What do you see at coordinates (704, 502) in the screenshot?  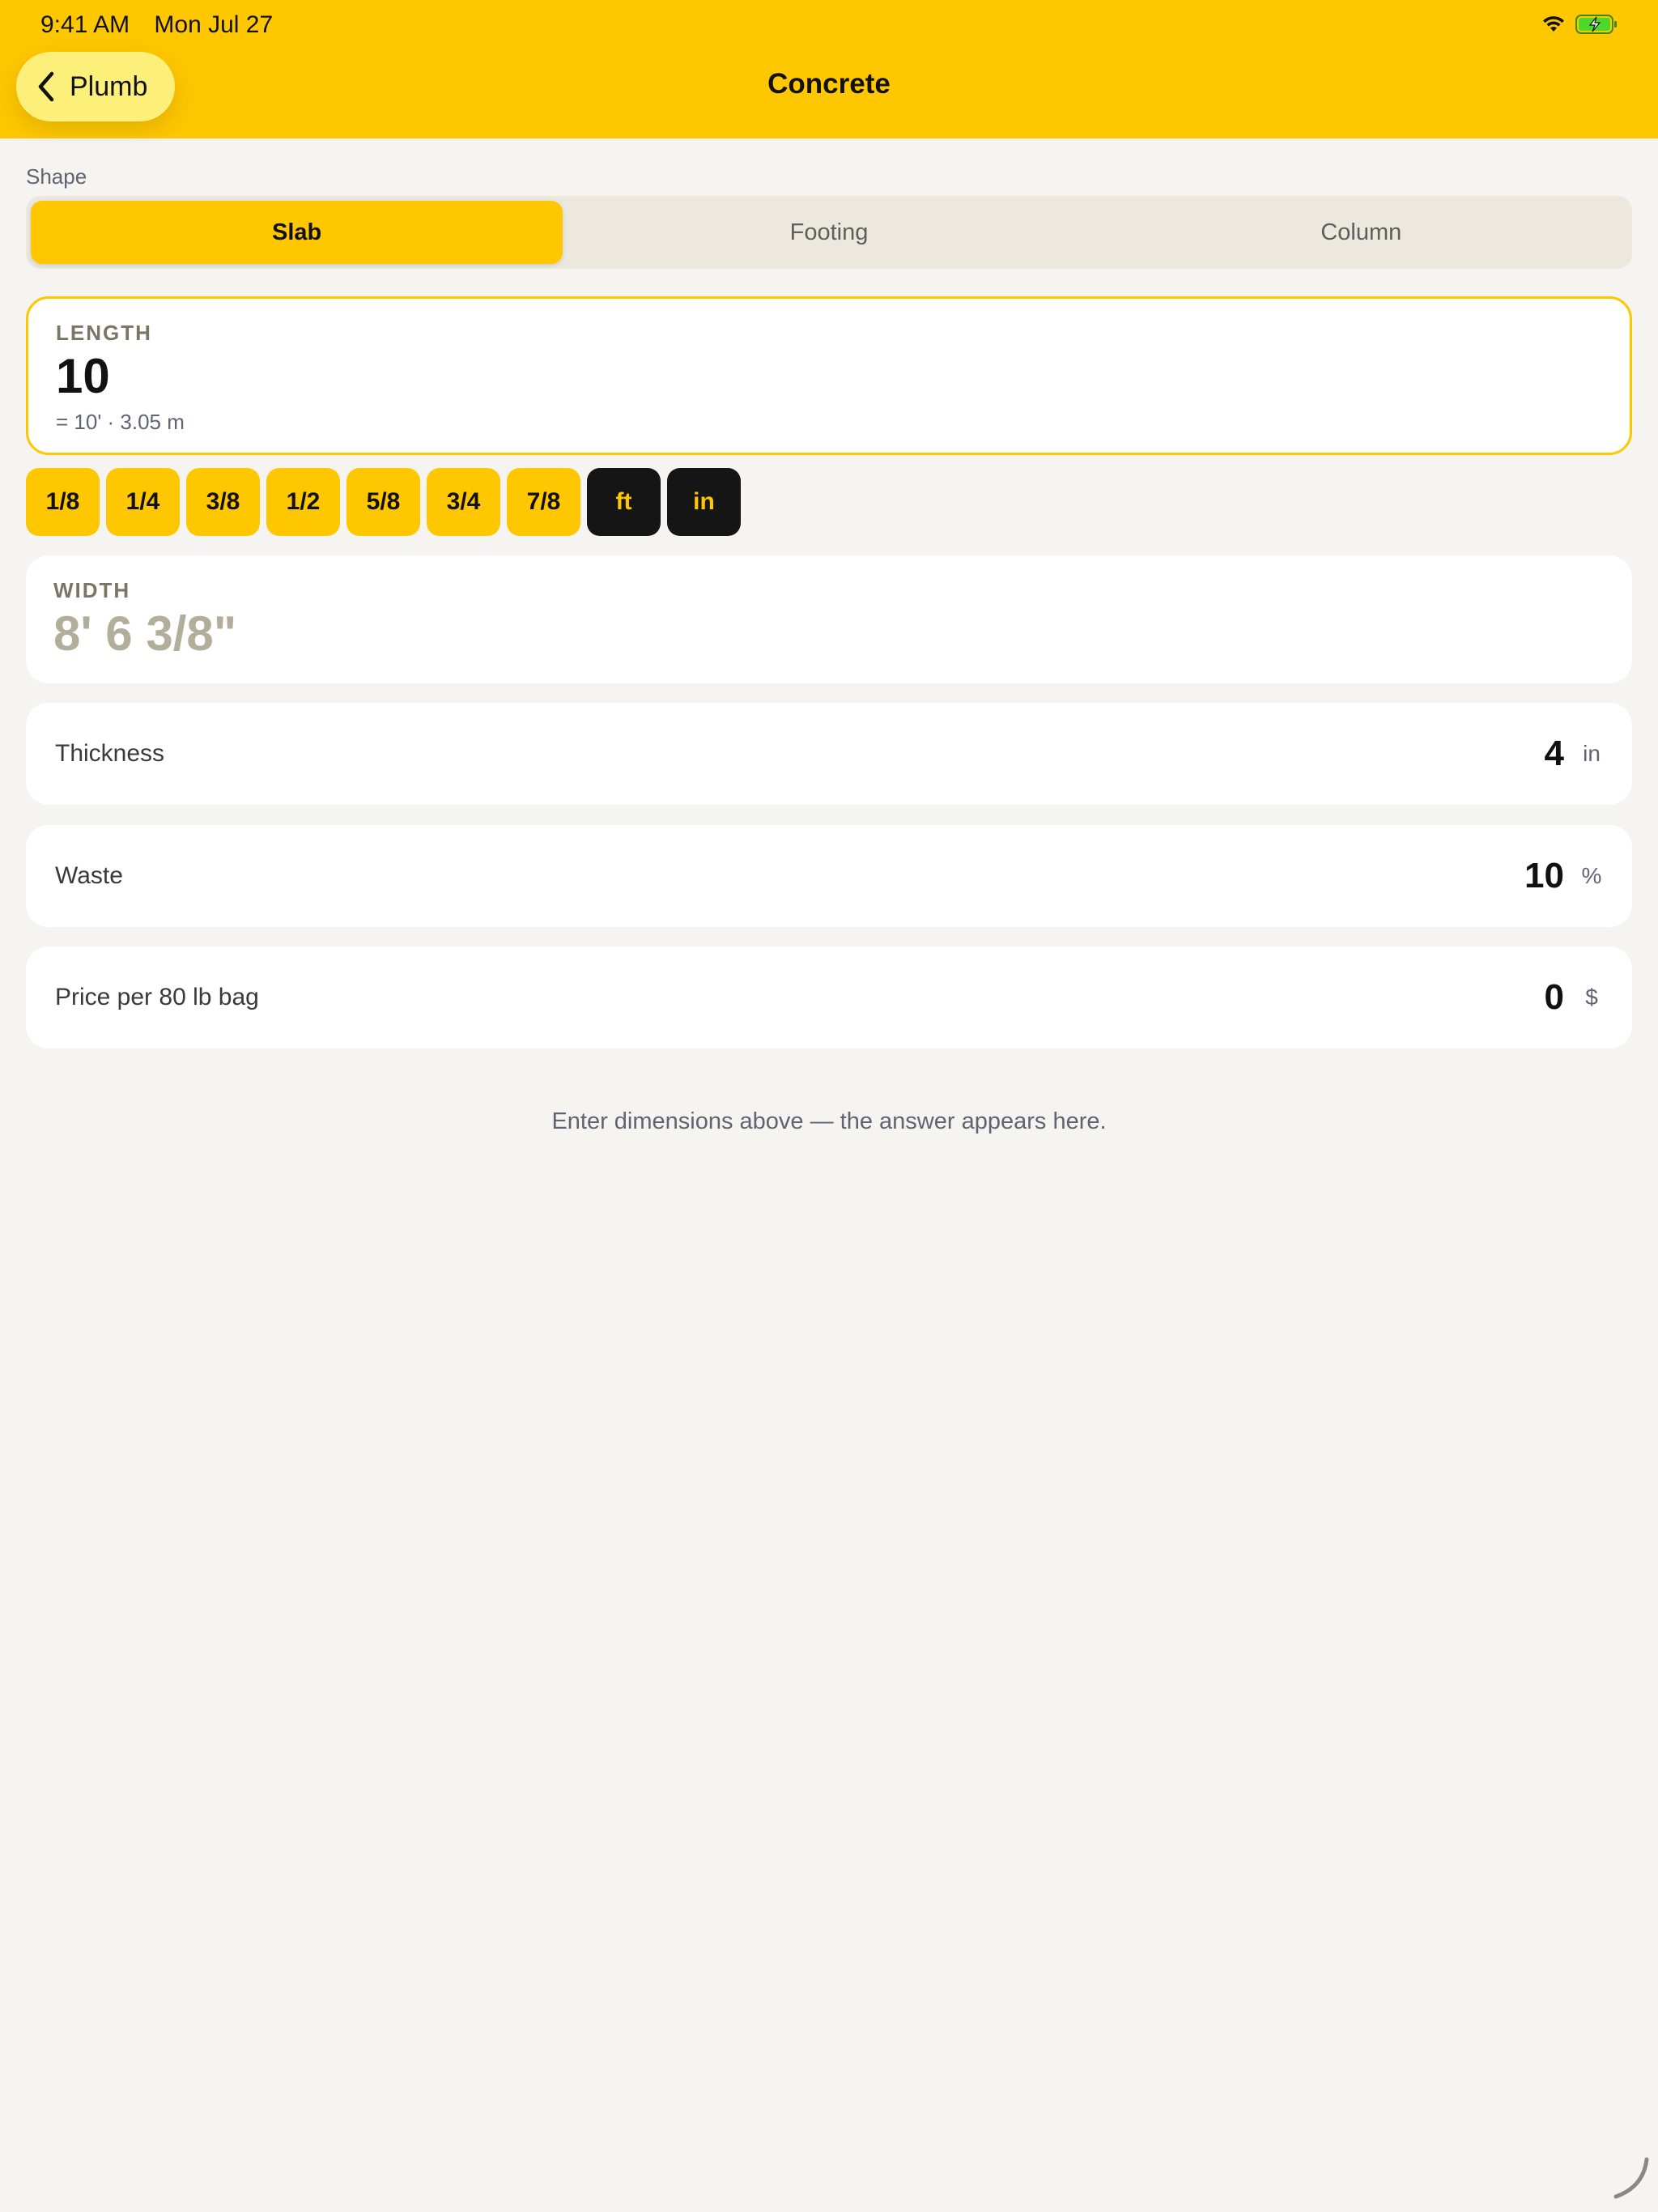 I see `chip-in: in` at bounding box center [704, 502].